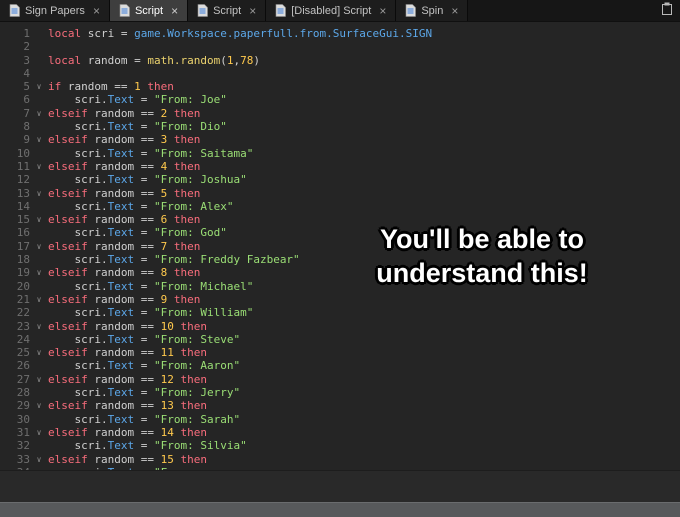 This screenshot has height=517, width=680. What do you see at coordinates (23, 273) in the screenshot?
I see `line-number: 19` at bounding box center [23, 273].